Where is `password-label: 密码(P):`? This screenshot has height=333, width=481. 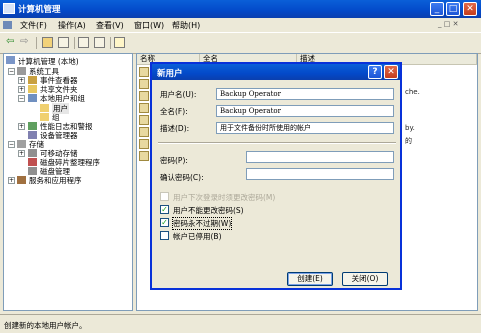
password-label: 密码(P): is located at coordinates (174, 160).